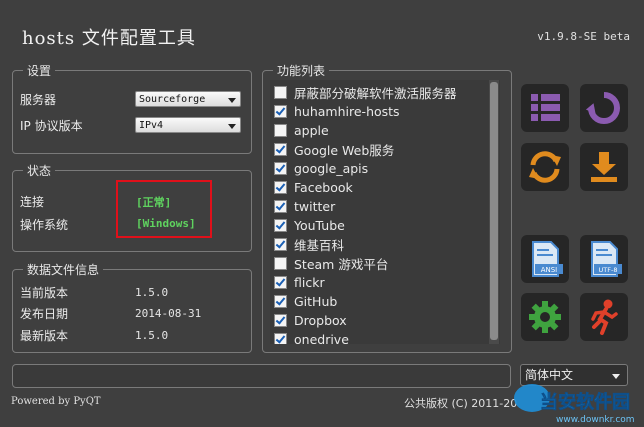 The height and width of the screenshot is (427, 644). I want to click on highlight-box, so click(164, 209).